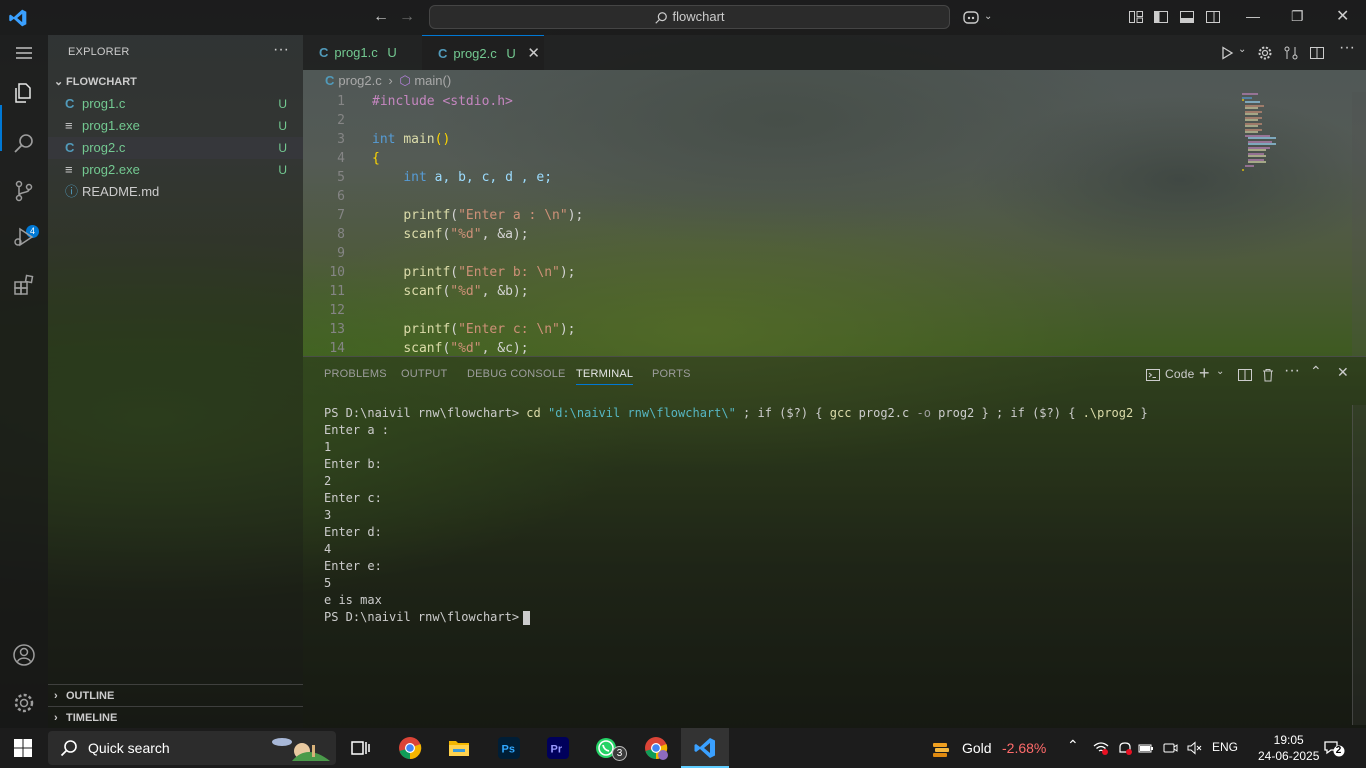 The image size is (1366, 768). What do you see at coordinates (24, 143) in the screenshot?
I see `search-view-icon` at bounding box center [24, 143].